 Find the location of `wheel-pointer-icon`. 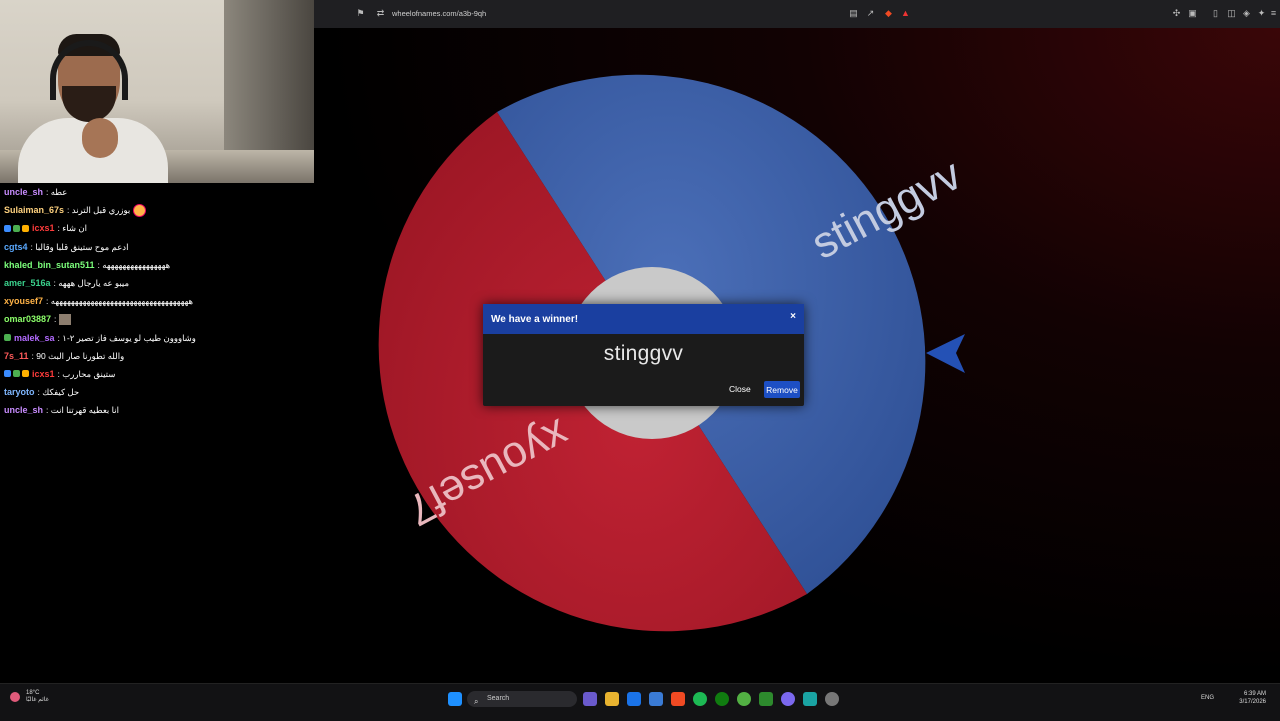

wheel-pointer-icon is located at coordinates (945, 353).